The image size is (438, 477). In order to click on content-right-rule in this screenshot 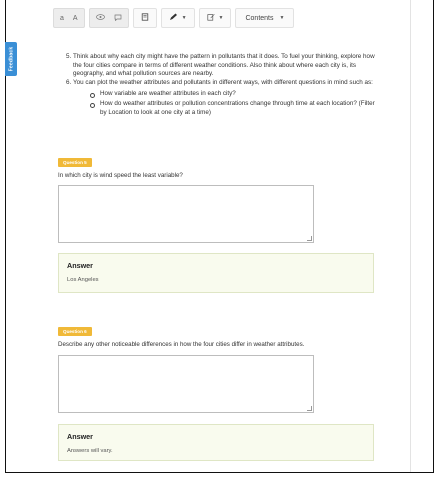, I will do `click(410, 236)`.